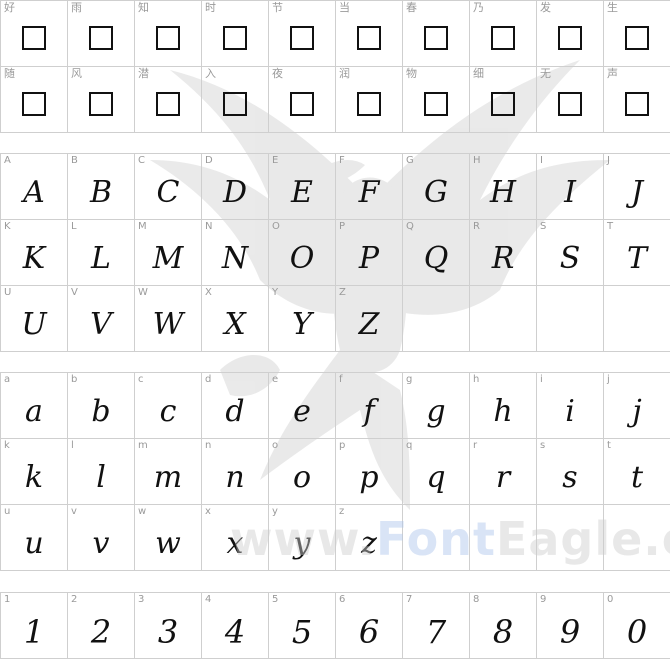  What do you see at coordinates (637, 626) in the screenshot?
I see `glyph-cell: 00` at bounding box center [637, 626].